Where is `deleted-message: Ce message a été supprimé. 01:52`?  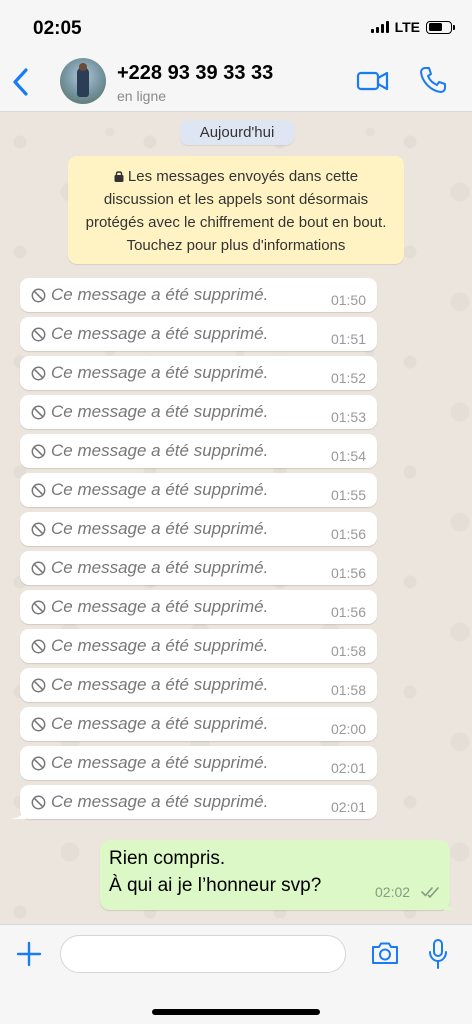 deleted-message: Ce message a été supprimé. 01:52 is located at coordinates (198, 373).